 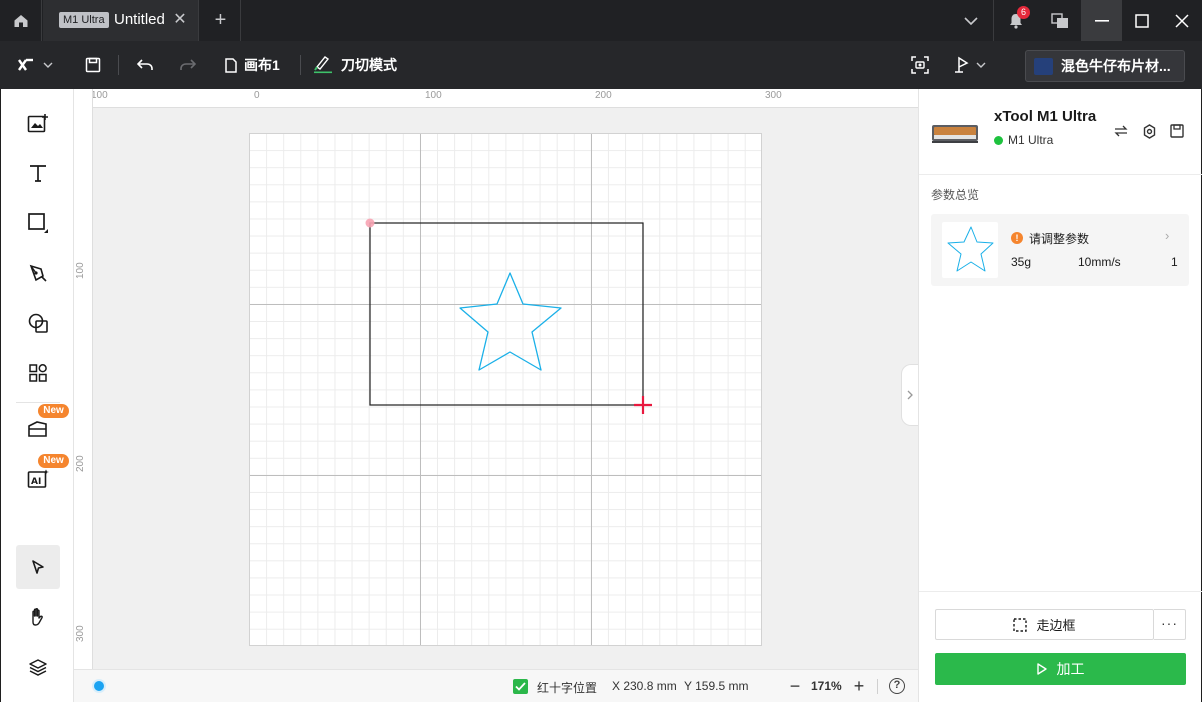 I want to click on layers-icon, so click(x=38, y=667).